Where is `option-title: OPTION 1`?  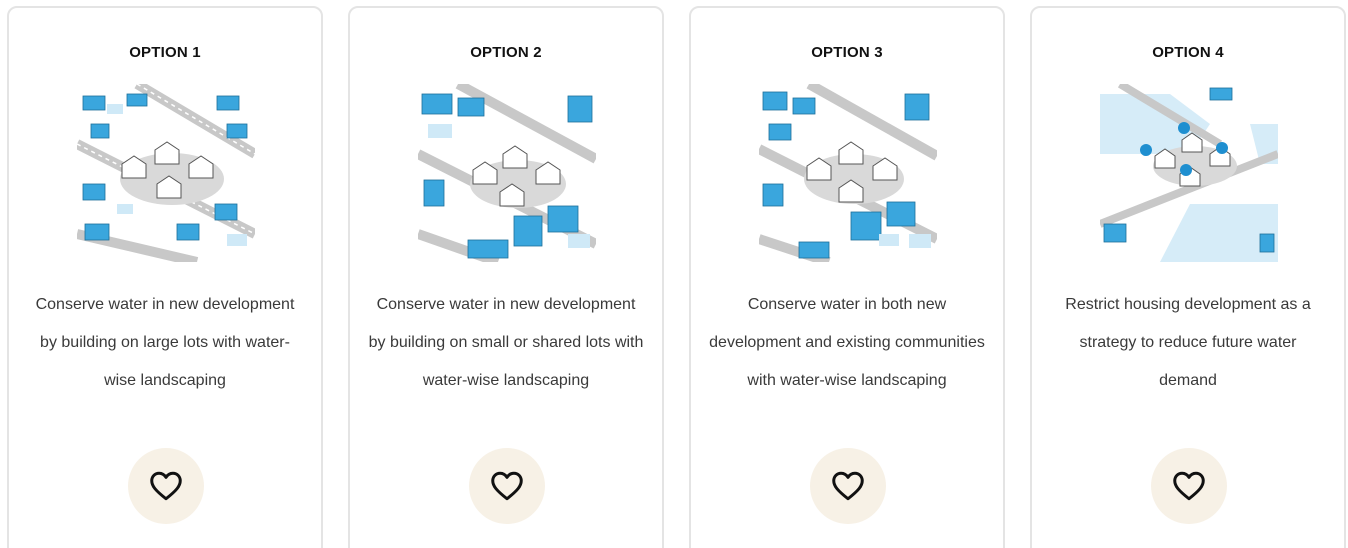
option-title: OPTION 1 is located at coordinates (165, 52).